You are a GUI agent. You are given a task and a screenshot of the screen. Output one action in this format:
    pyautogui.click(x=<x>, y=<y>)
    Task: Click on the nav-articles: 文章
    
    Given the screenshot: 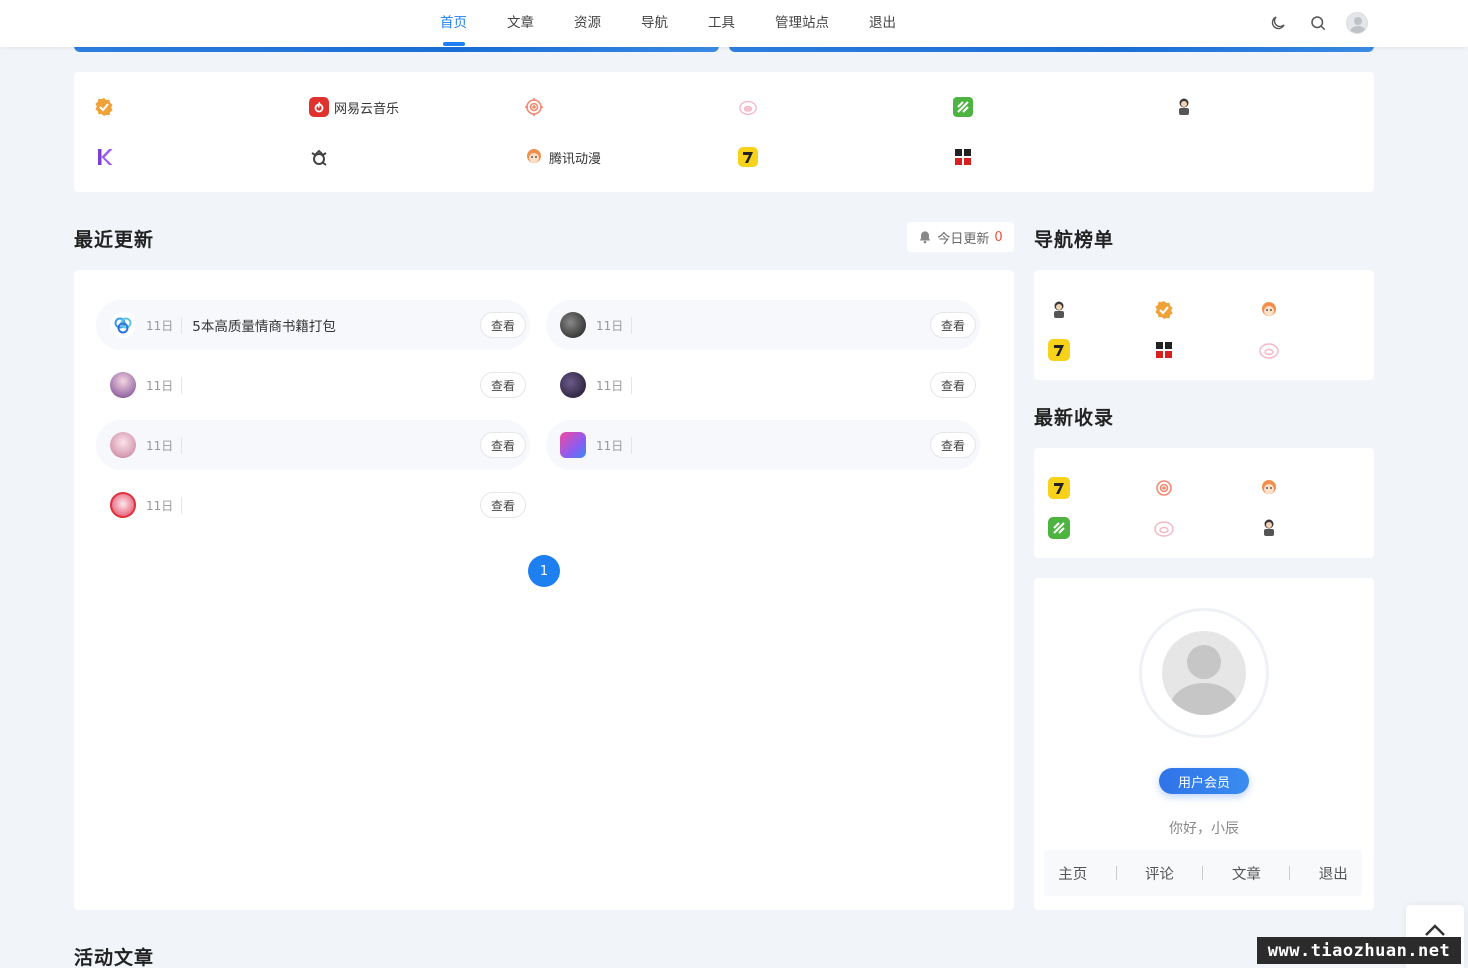 What is the action you would take?
    pyautogui.click(x=520, y=23)
    